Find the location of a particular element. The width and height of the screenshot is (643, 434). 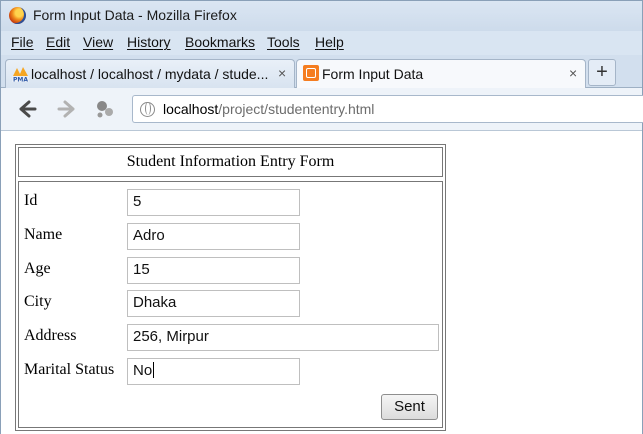

menu-tools: Tools is located at coordinates (283, 42).